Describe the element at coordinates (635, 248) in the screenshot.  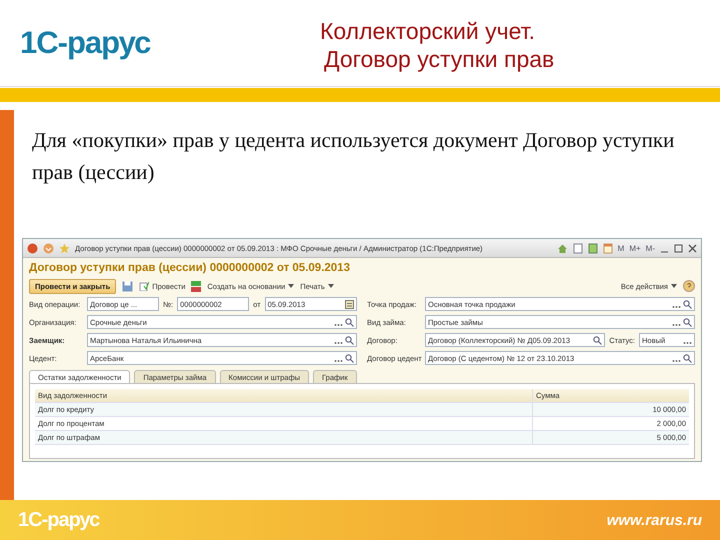
I see `memory-button: M+` at that location.